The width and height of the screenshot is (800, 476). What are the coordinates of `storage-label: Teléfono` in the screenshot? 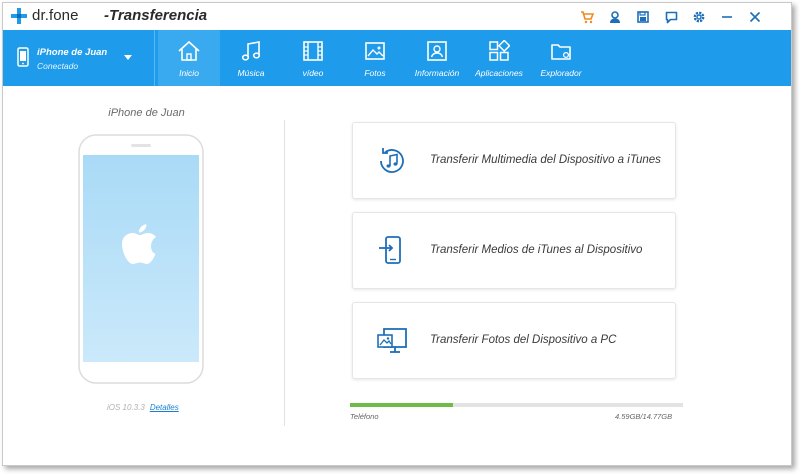 It's located at (364, 416).